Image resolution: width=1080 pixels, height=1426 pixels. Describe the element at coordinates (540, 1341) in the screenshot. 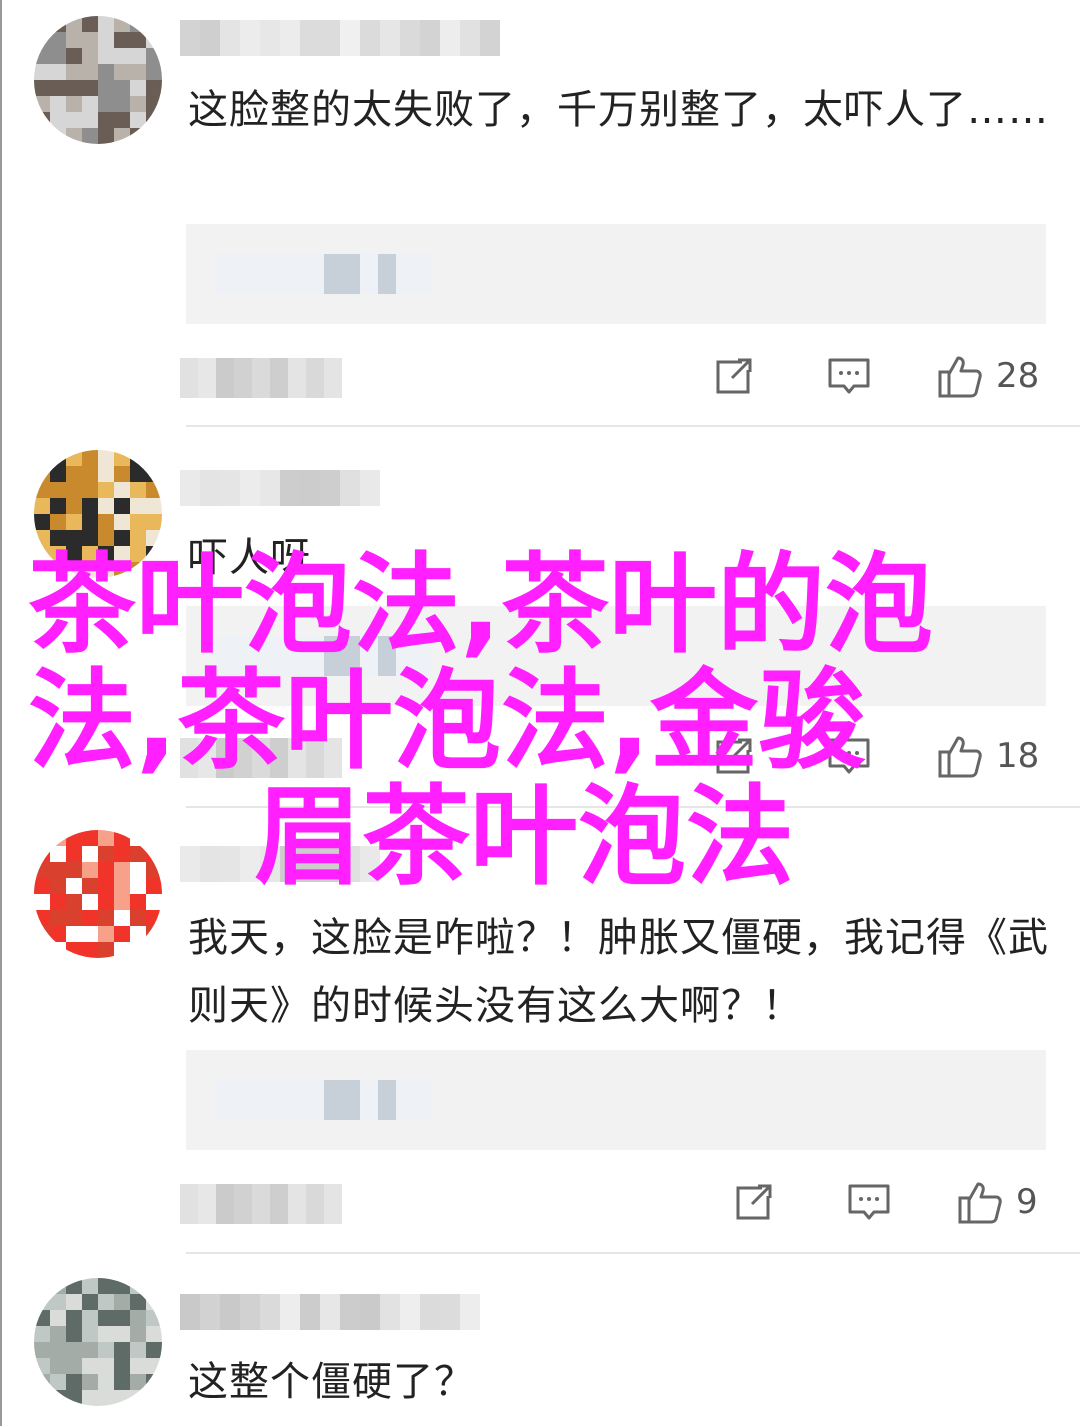

I see `comment-item: 这整个僵硬了？` at that location.